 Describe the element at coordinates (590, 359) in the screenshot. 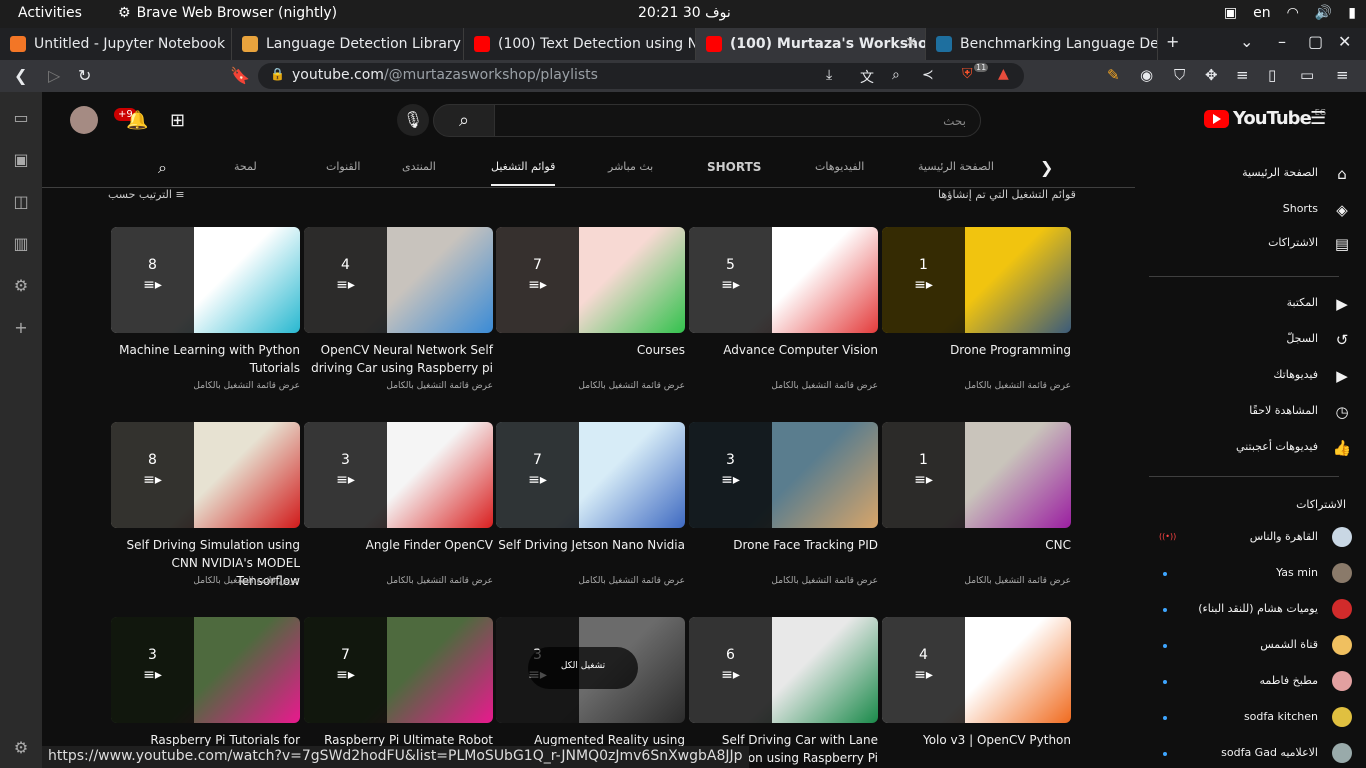

I see `playlist-title: Courses` at that location.